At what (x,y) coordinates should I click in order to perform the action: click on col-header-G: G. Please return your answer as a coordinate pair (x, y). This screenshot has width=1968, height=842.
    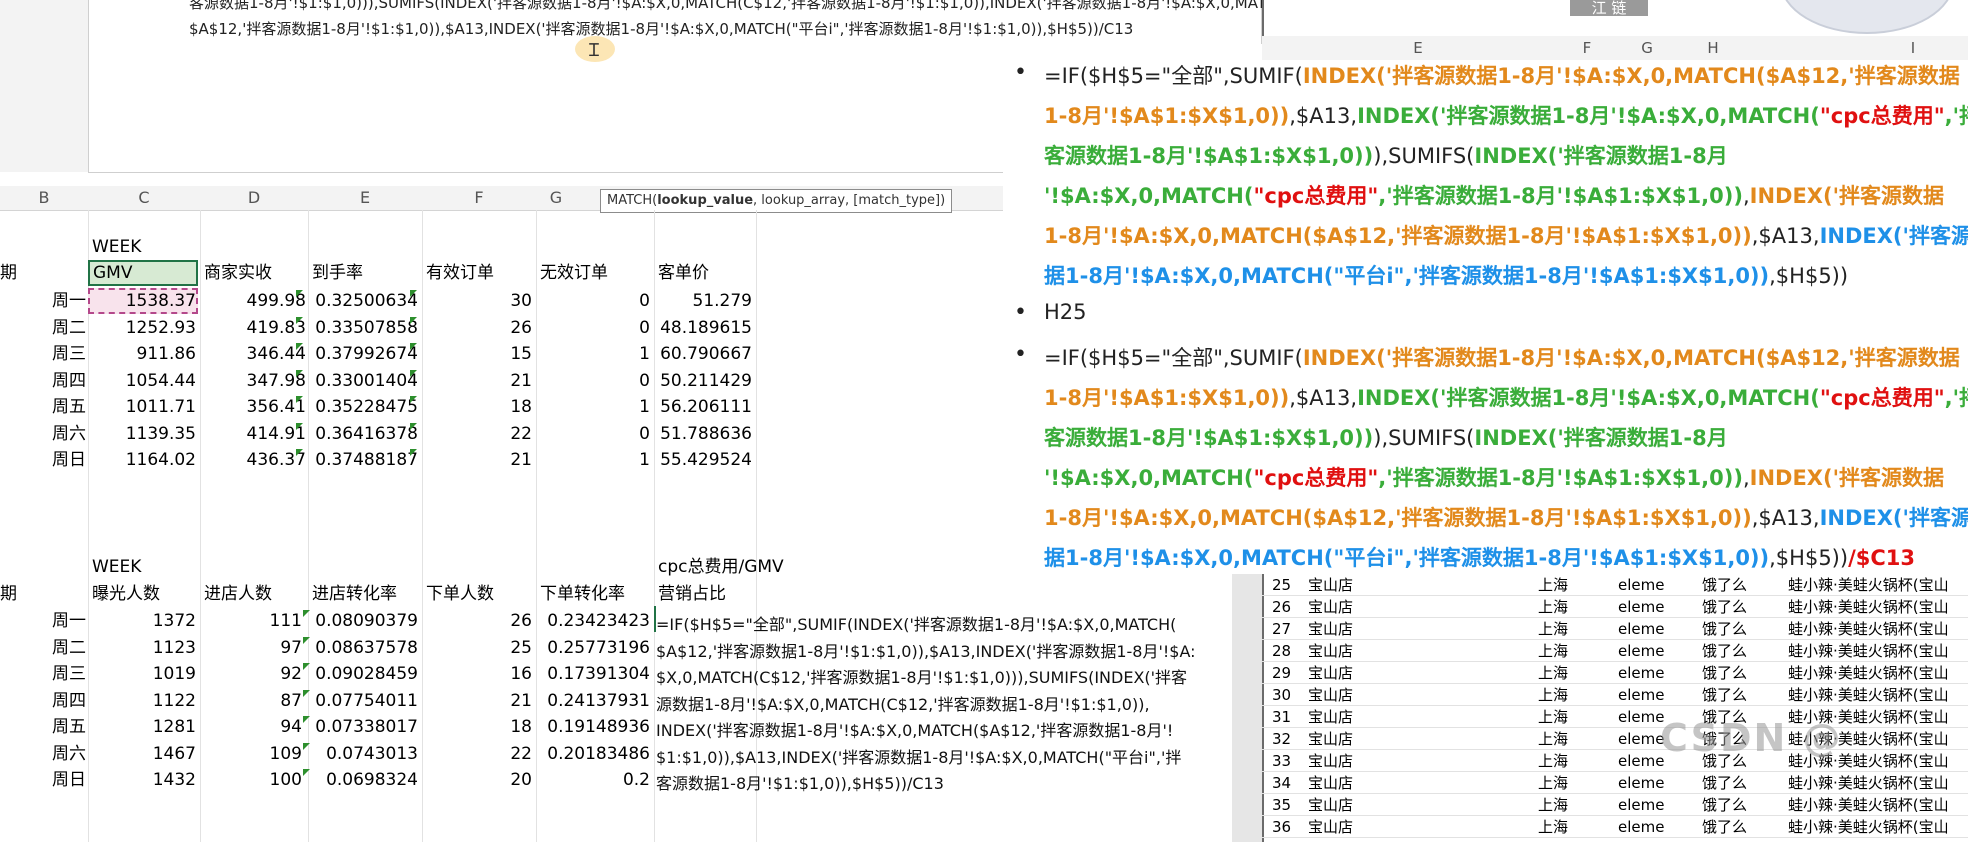
    Looking at the image, I should click on (556, 198).